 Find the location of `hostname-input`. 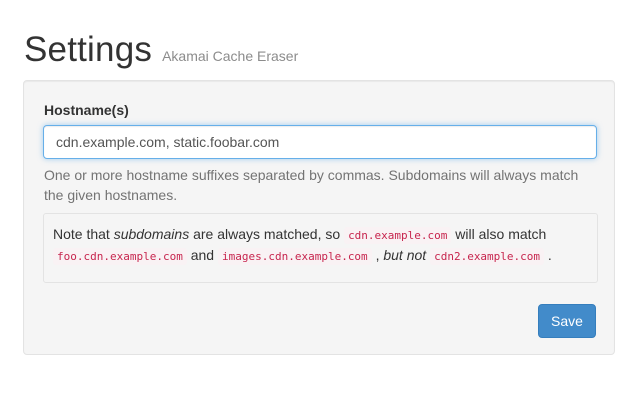

hostname-input is located at coordinates (320, 142).